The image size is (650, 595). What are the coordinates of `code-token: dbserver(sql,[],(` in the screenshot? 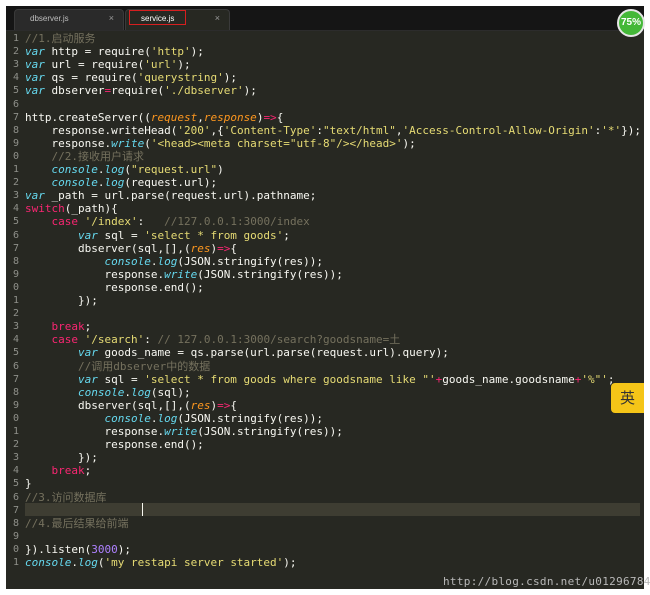 It's located at (108, 405).